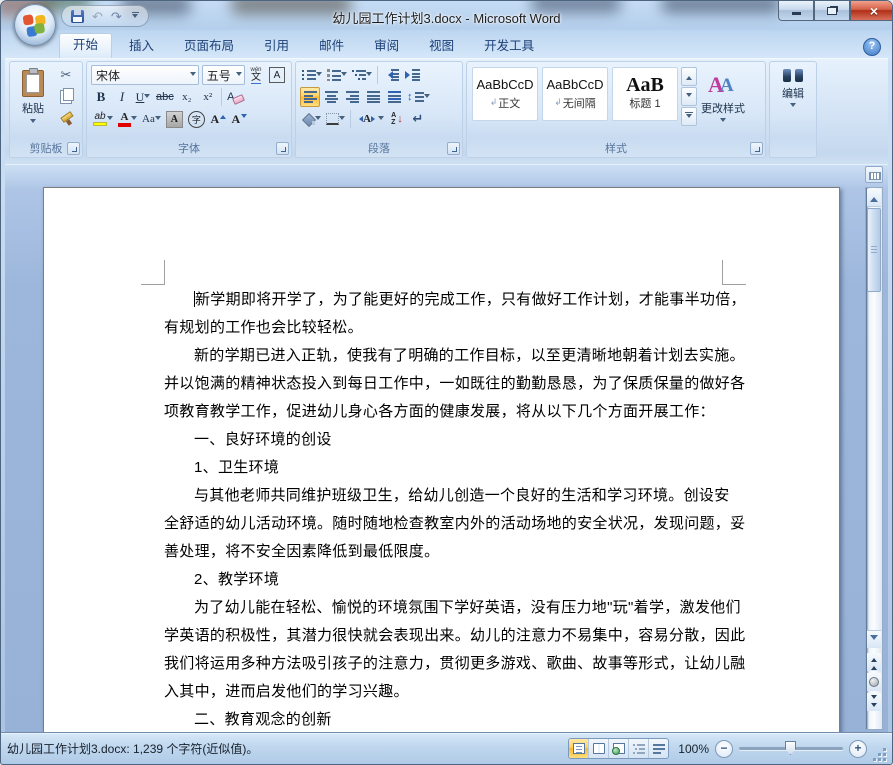 This screenshot has height=765, width=893. What do you see at coordinates (874, 198) in the screenshot?
I see `scroll-up-button` at bounding box center [874, 198].